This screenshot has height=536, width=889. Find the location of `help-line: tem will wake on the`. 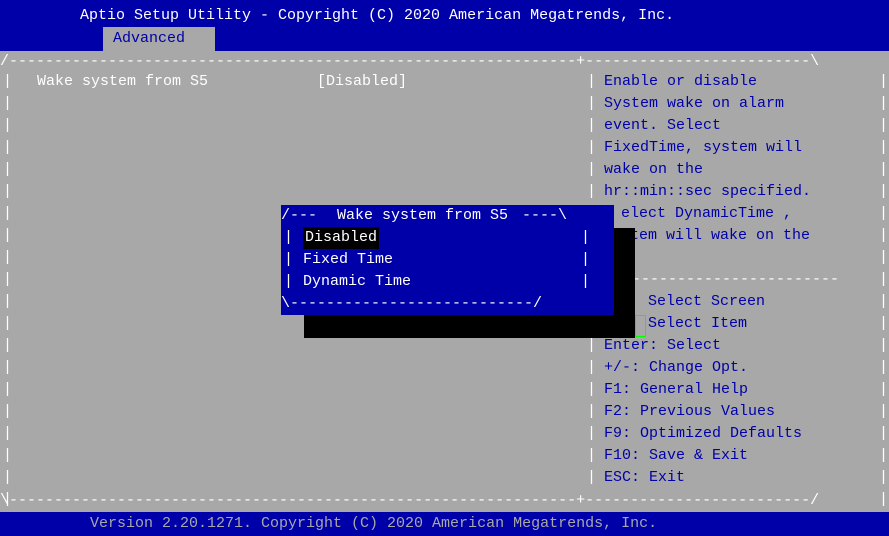

help-line: tem will wake on the is located at coordinates (720, 235).